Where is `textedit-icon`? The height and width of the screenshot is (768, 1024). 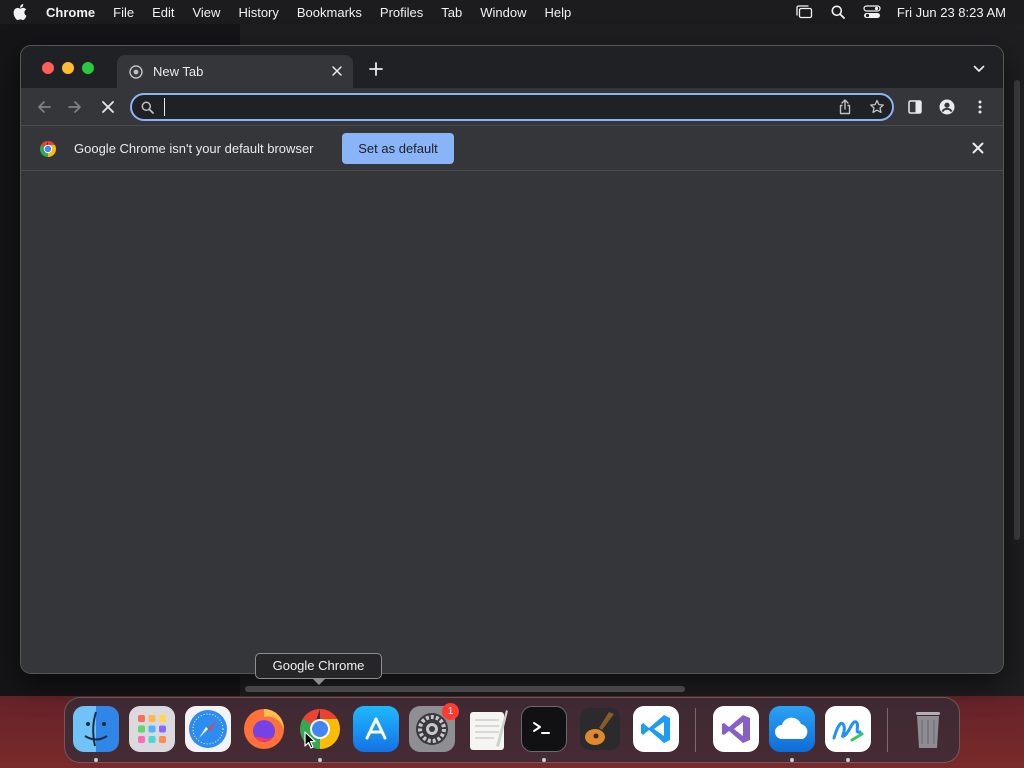
textedit-icon is located at coordinates (488, 729).